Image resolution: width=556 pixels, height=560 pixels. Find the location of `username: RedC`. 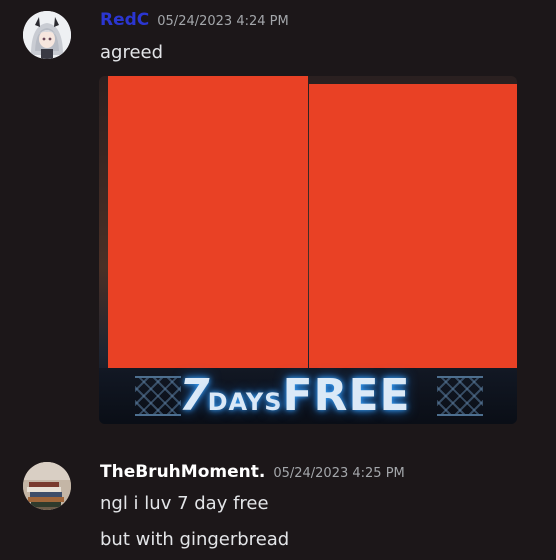

username: RedC is located at coordinates (124, 20).